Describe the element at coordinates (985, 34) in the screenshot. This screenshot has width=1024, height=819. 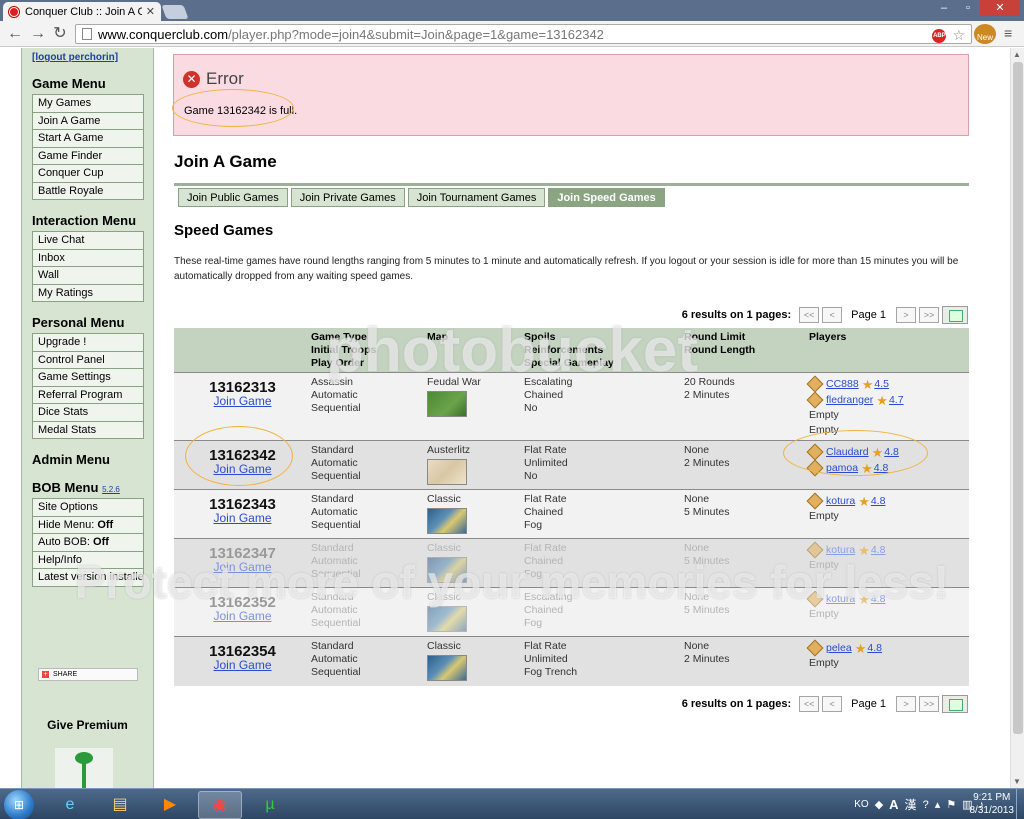
I see `extension-new-icon: New` at that location.